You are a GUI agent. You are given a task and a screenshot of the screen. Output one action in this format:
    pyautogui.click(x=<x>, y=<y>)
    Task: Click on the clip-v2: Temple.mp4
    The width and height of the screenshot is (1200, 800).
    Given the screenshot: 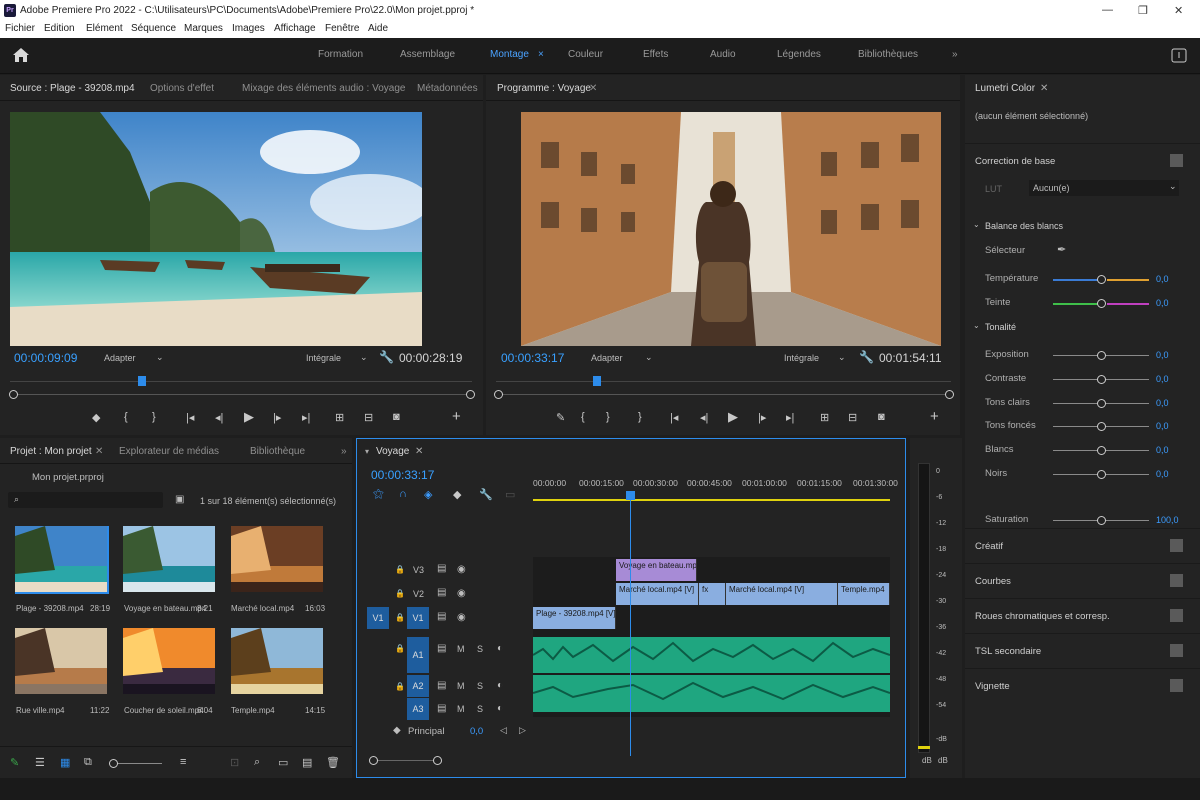 What is the action you would take?
    pyautogui.click(x=864, y=594)
    